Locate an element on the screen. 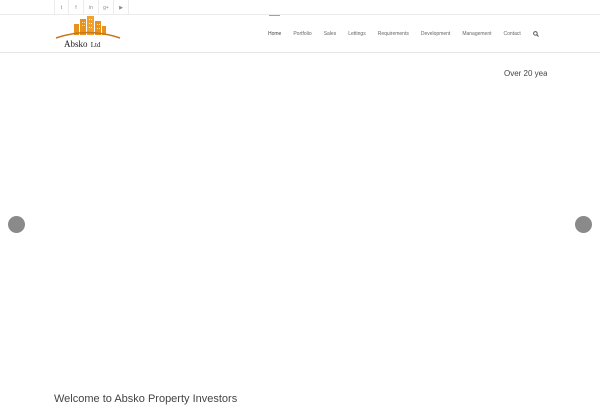 This screenshot has width=600, height=405. nav-item-home: Home is located at coordinates (274, 34).